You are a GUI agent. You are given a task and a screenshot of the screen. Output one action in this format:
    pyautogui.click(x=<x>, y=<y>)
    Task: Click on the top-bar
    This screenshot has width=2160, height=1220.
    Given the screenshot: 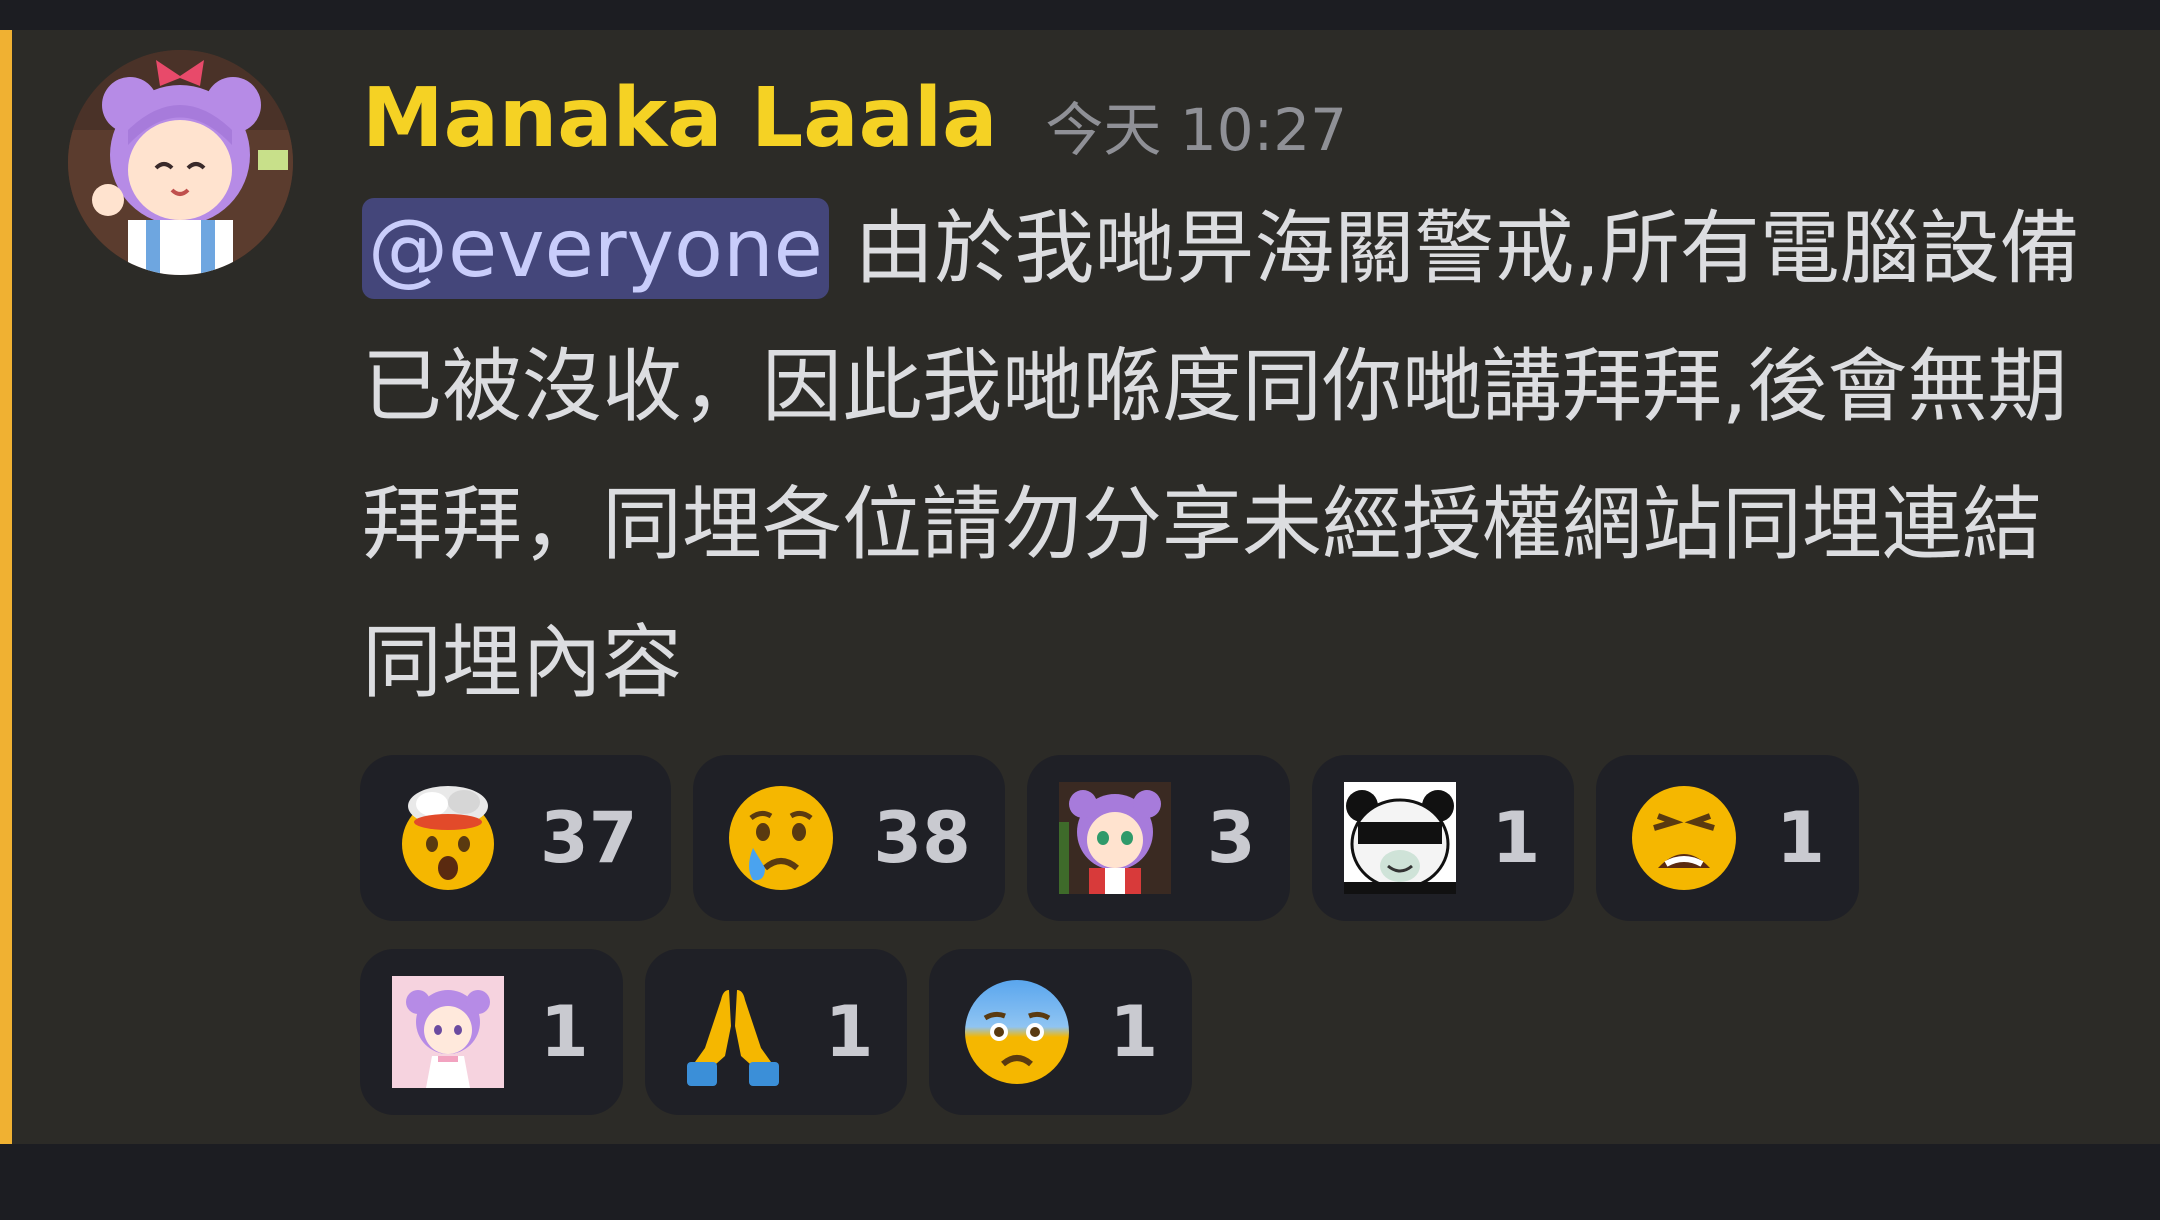 What is the action you would take?
    pyautogui.click(x=1080, y=15)
    